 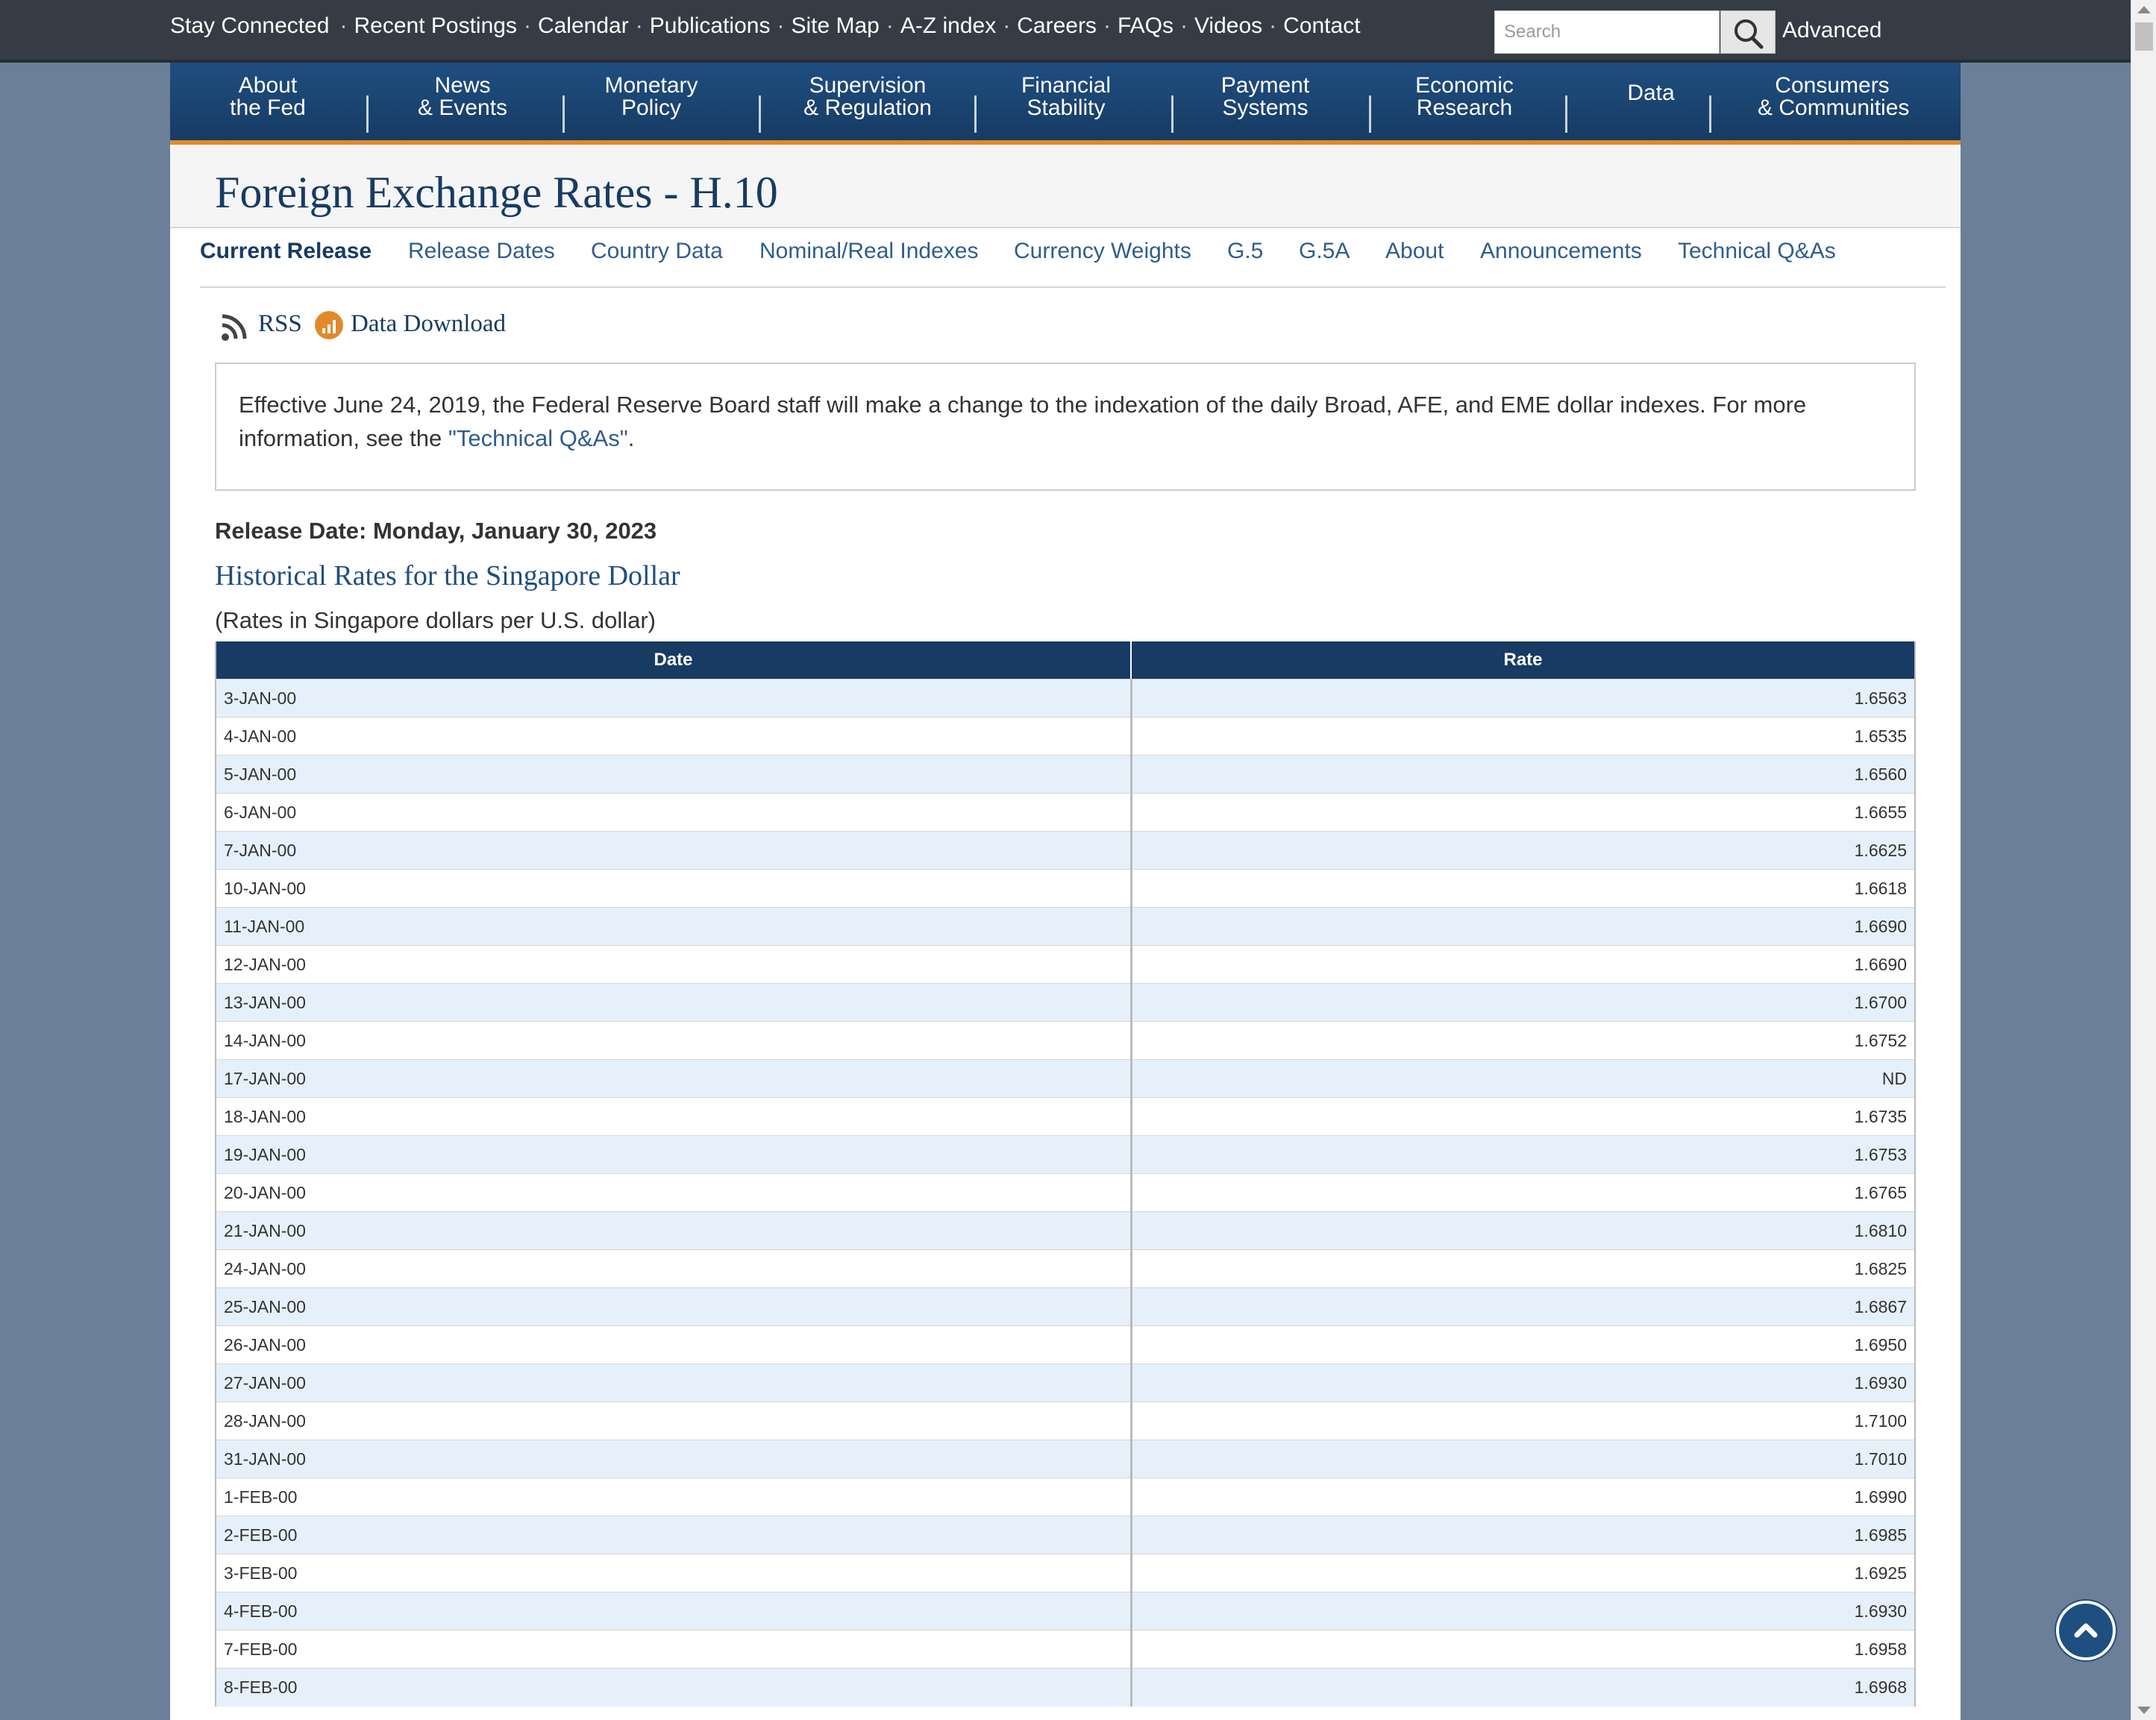 I want to click on scroll-up-arrow-icon, so click(x=2144, y=9).